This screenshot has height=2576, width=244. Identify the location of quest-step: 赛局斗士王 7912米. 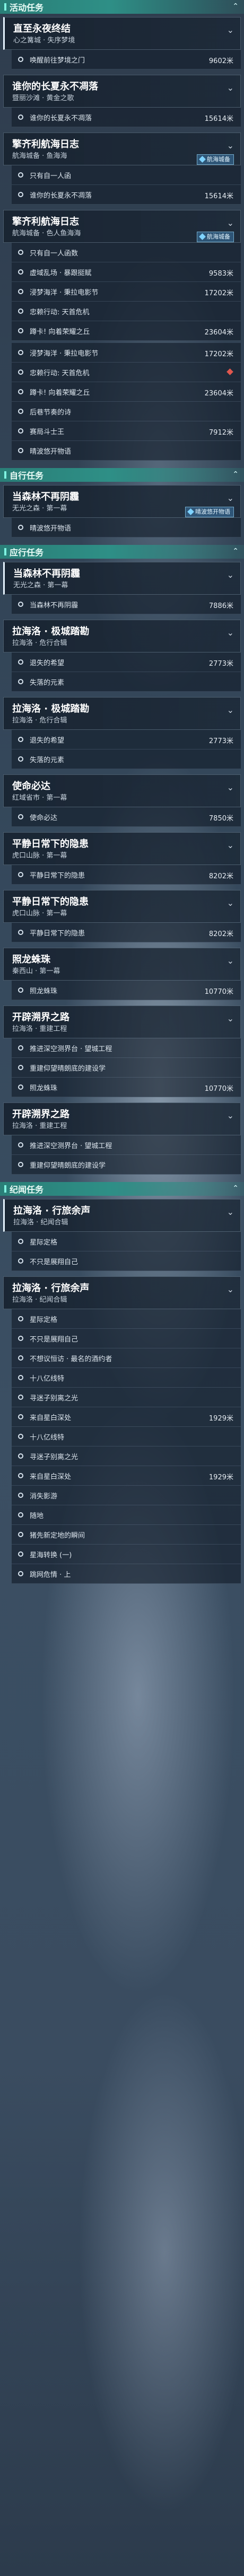
(127, 431).